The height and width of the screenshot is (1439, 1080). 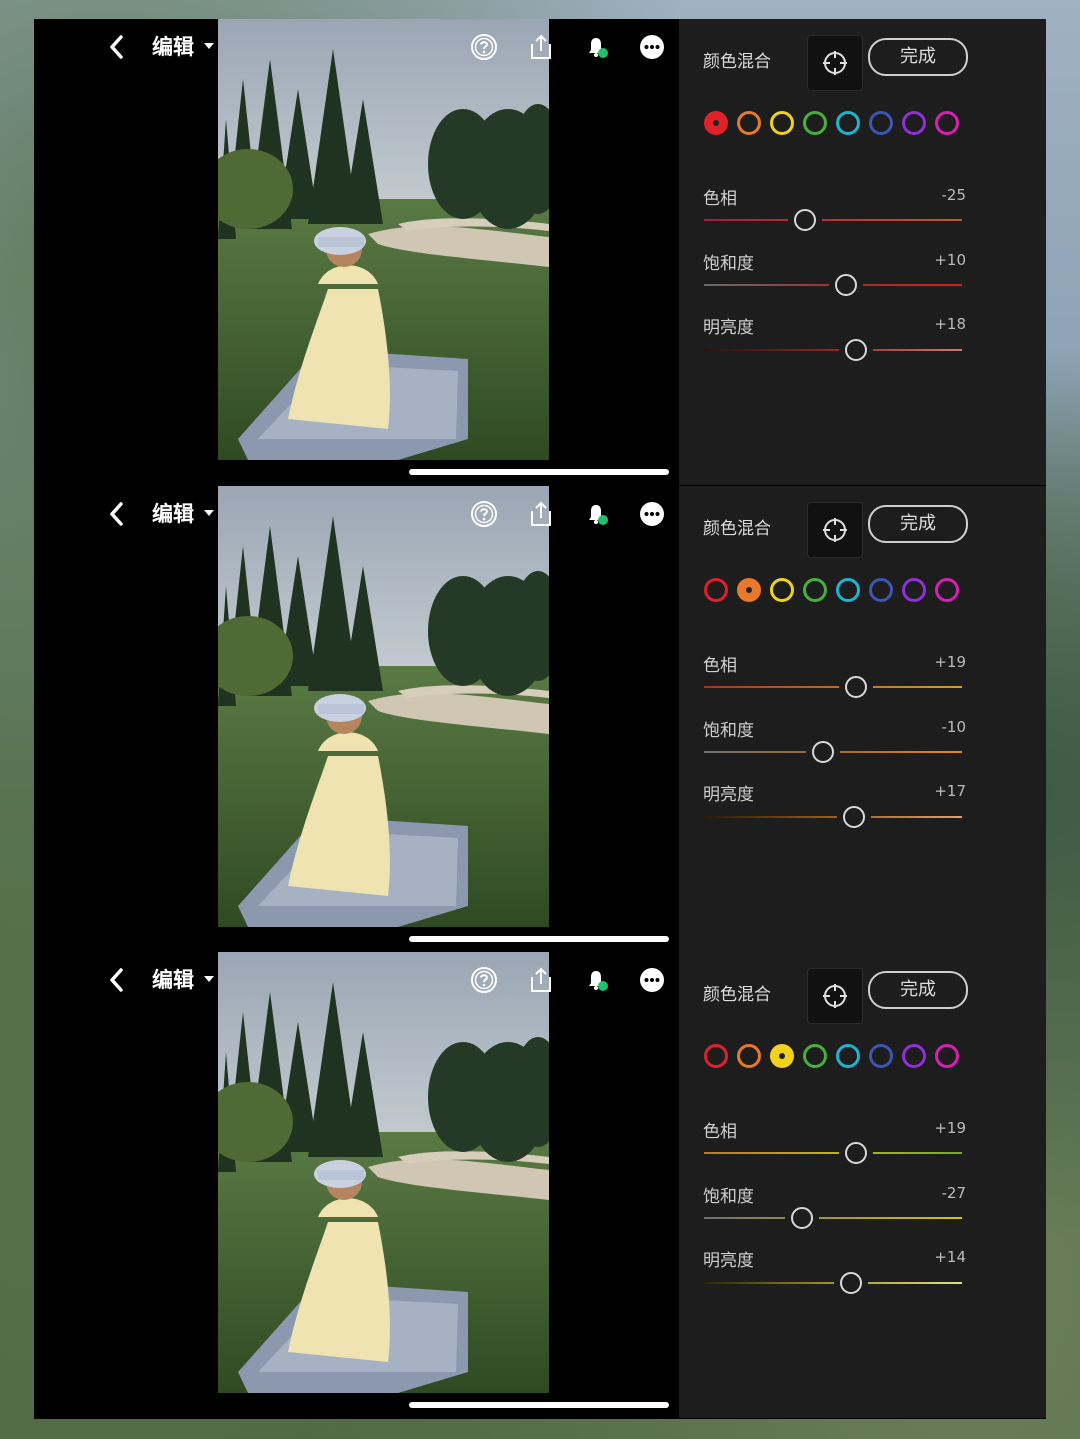 What do you see at coordinates (950, 1128) in the screenshot?
I see `slider-value: +19` at bounding box center [950, 1128].